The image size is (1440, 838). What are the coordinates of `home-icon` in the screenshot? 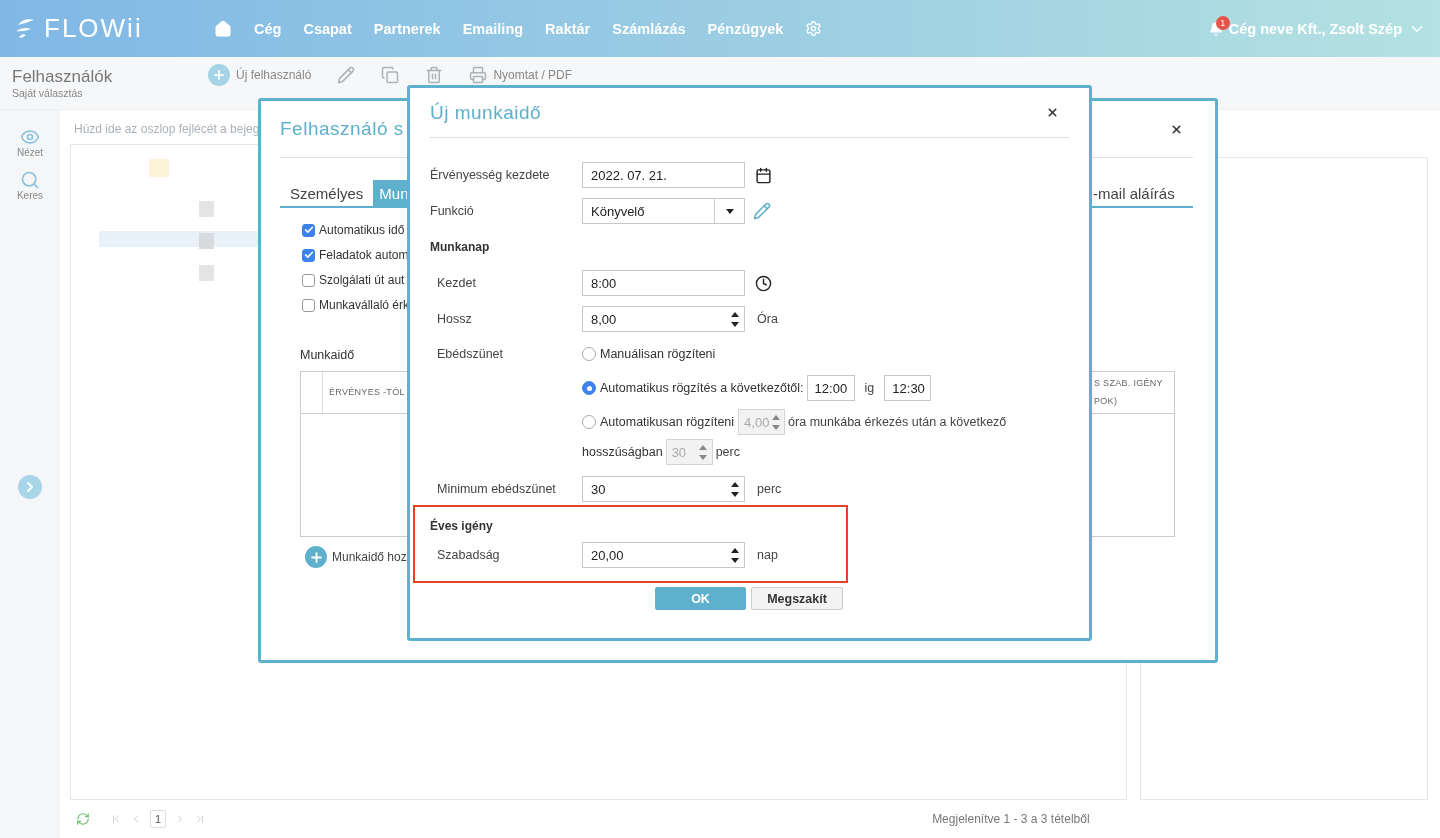 It's located at (223, 28).